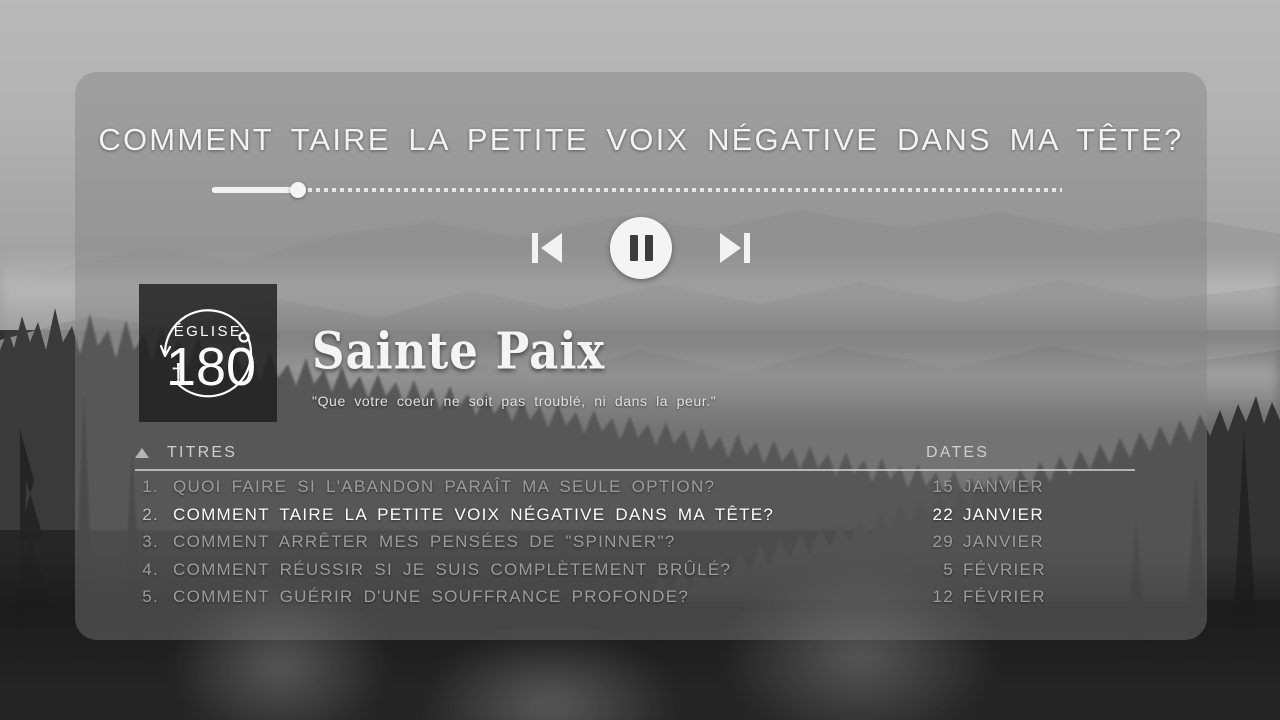  What do you see at coordinates (150, 486) in the screenshot?
I see `episode-index: 1.` at bounding box center [150, 486].